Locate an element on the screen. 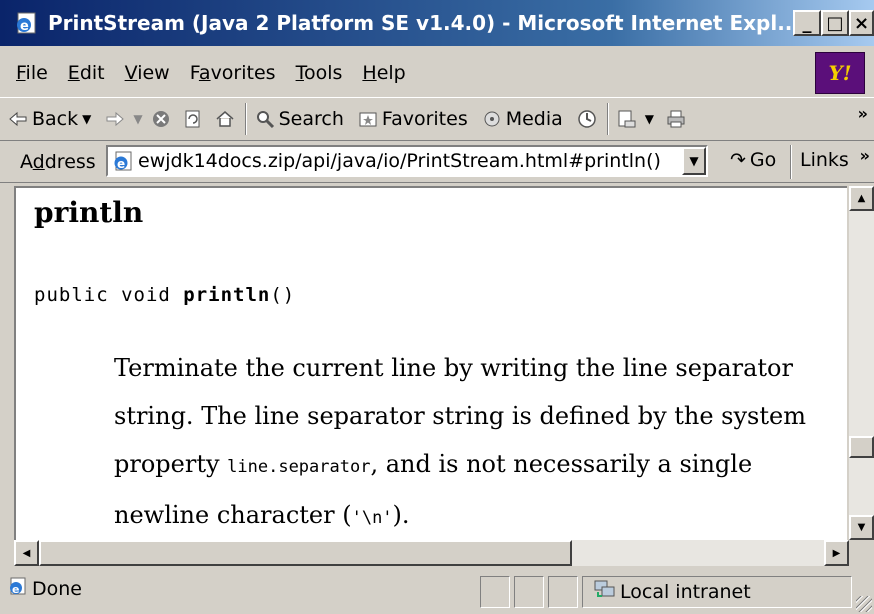 The image size is (874, 614). media-button: Media is located at coordinates (522, 119).